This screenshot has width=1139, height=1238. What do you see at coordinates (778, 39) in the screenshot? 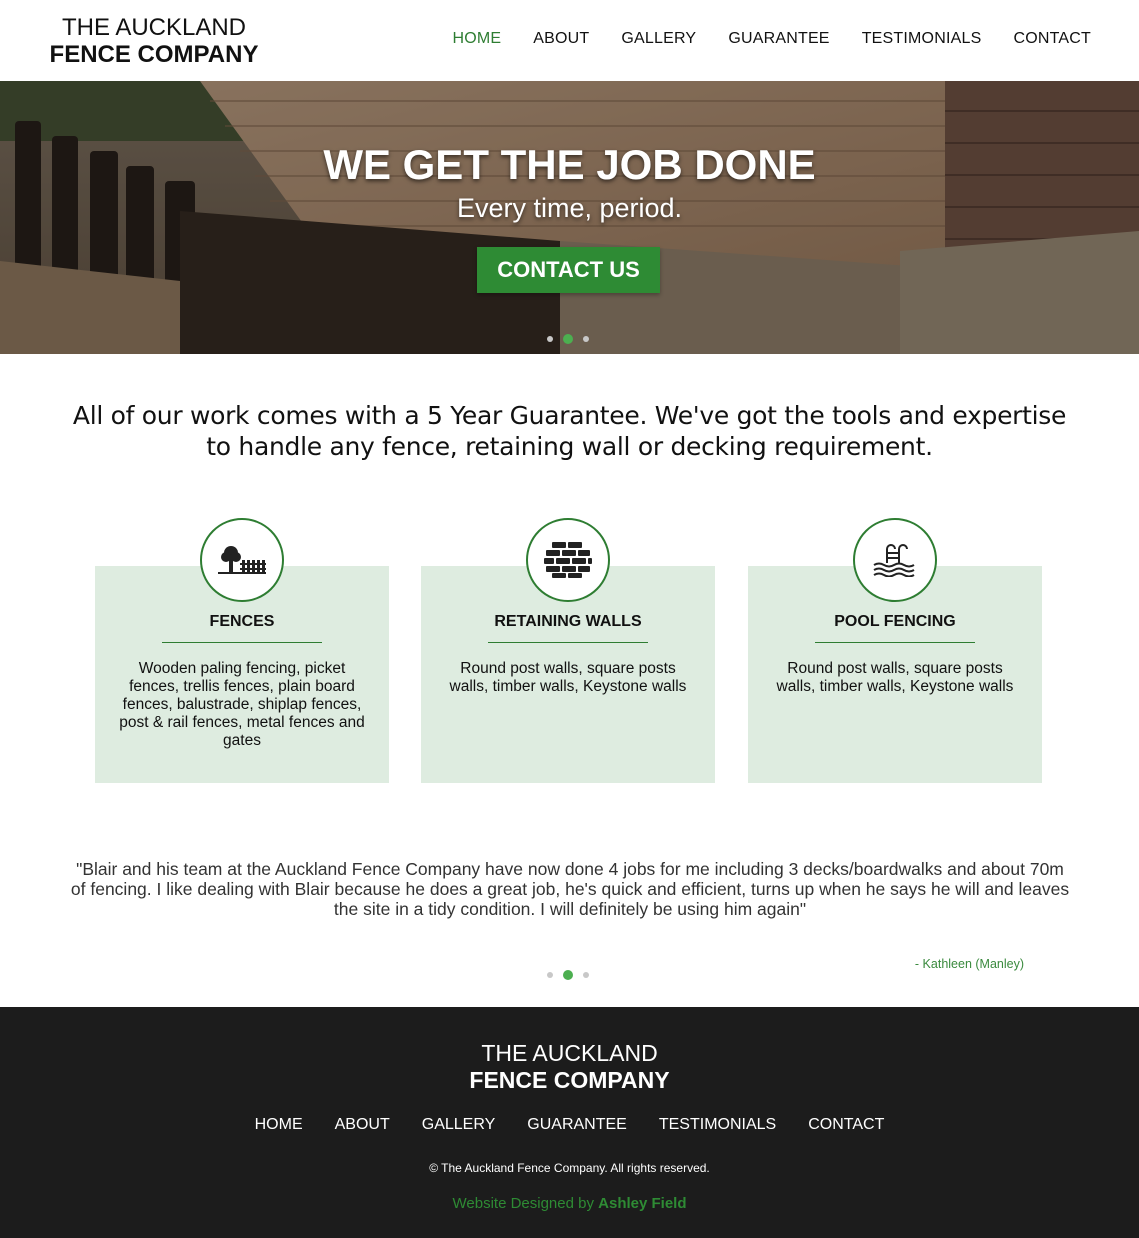
I see `nav-guarantee: GUARANTEE` at bounding box center [778, 39].